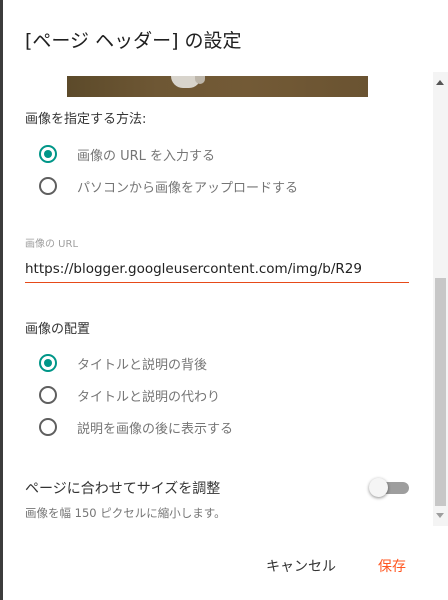  I want to click on radio-option-url: 画像の URL を入力する, so click(127, 154).